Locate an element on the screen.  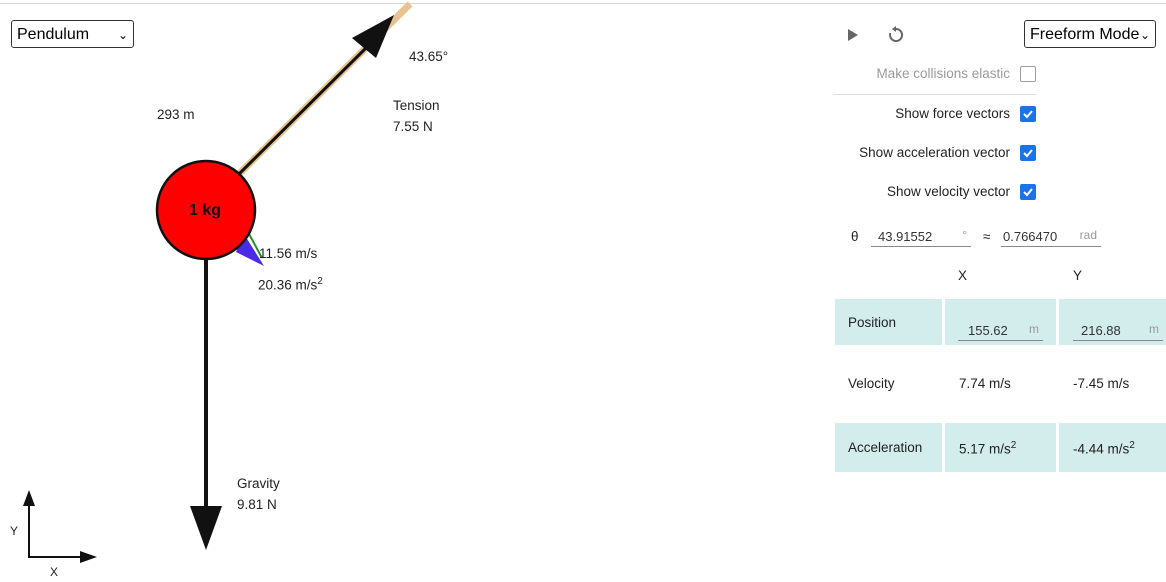
velocity-label: Show velocity vector is located at coordinates (948, 191).